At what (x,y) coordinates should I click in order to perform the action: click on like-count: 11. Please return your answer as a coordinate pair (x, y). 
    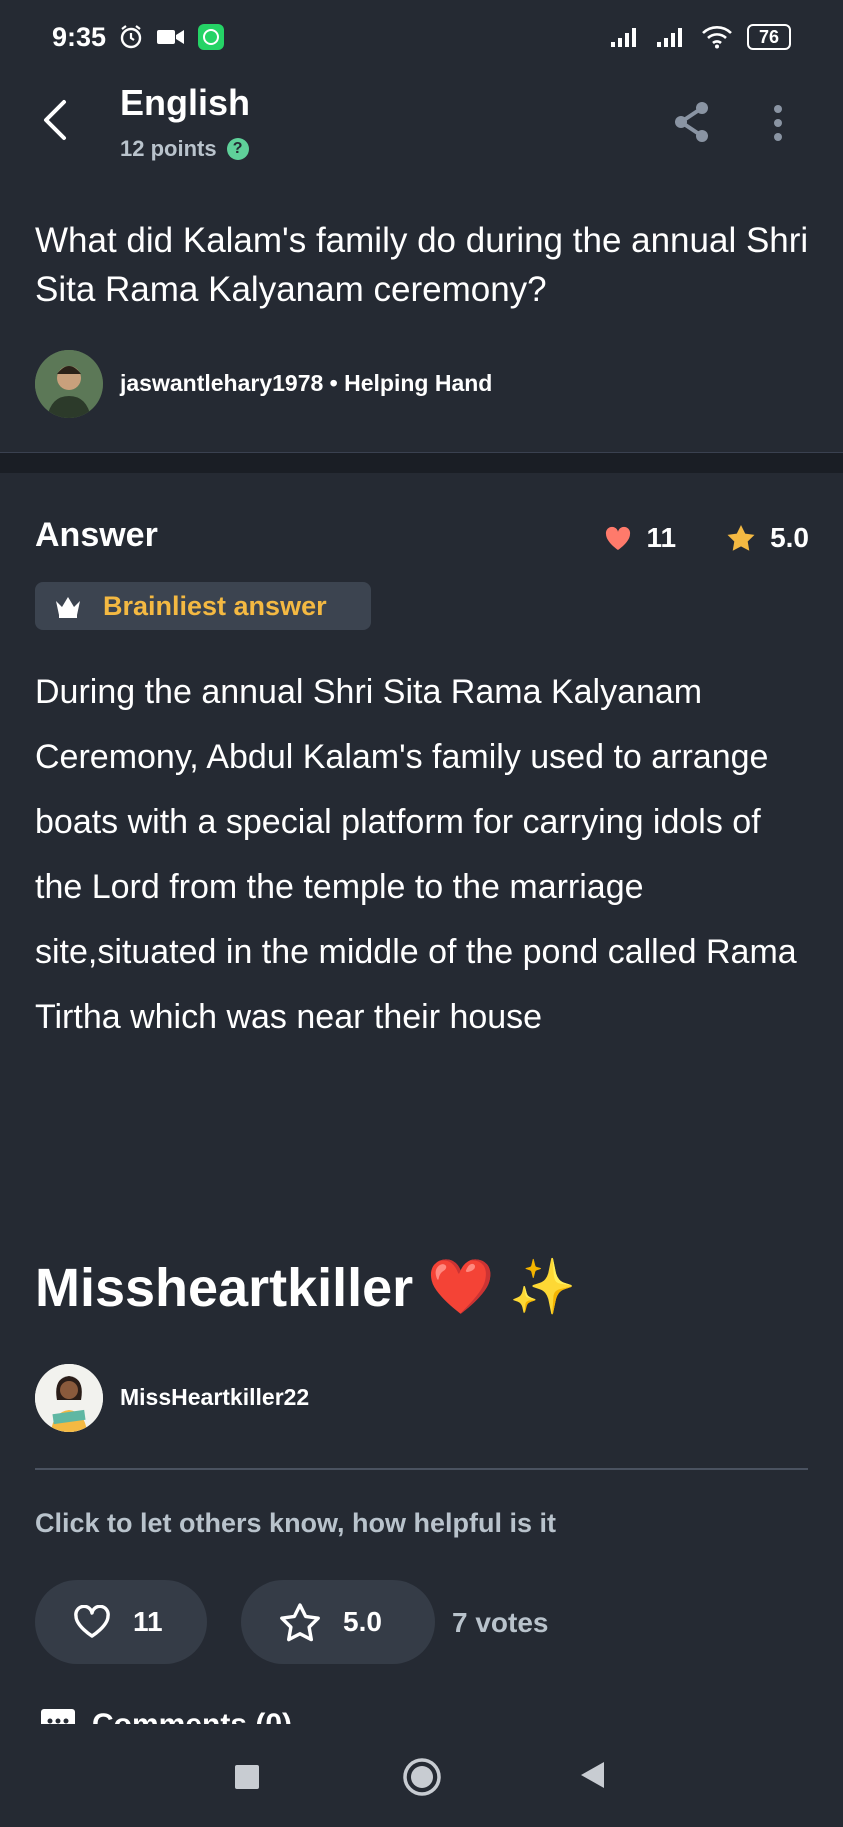
    Looking at the image, I should click on (148, 1621).